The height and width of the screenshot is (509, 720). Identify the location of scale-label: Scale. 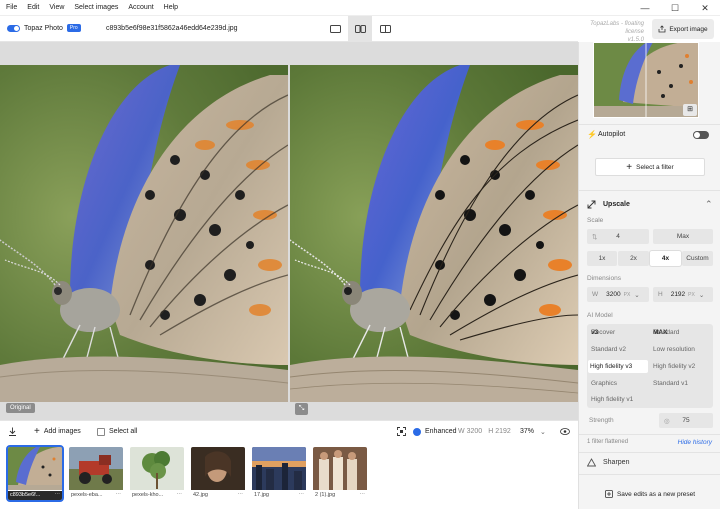
(595, 220).